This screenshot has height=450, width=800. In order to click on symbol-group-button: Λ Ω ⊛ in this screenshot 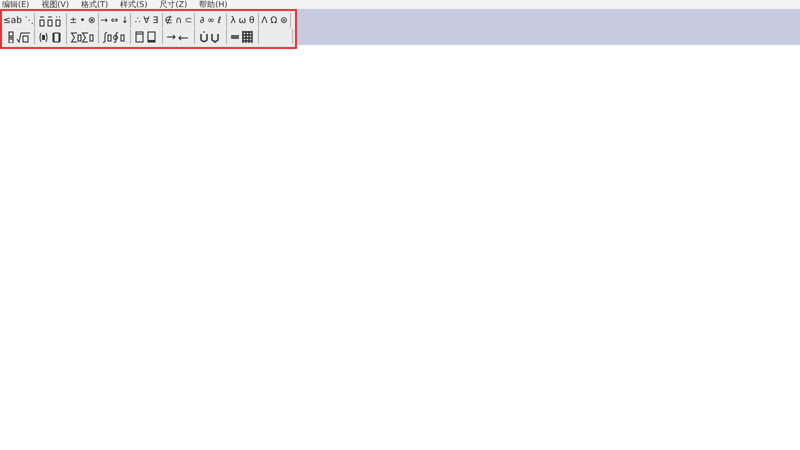, I will do `click(275, 20)`.